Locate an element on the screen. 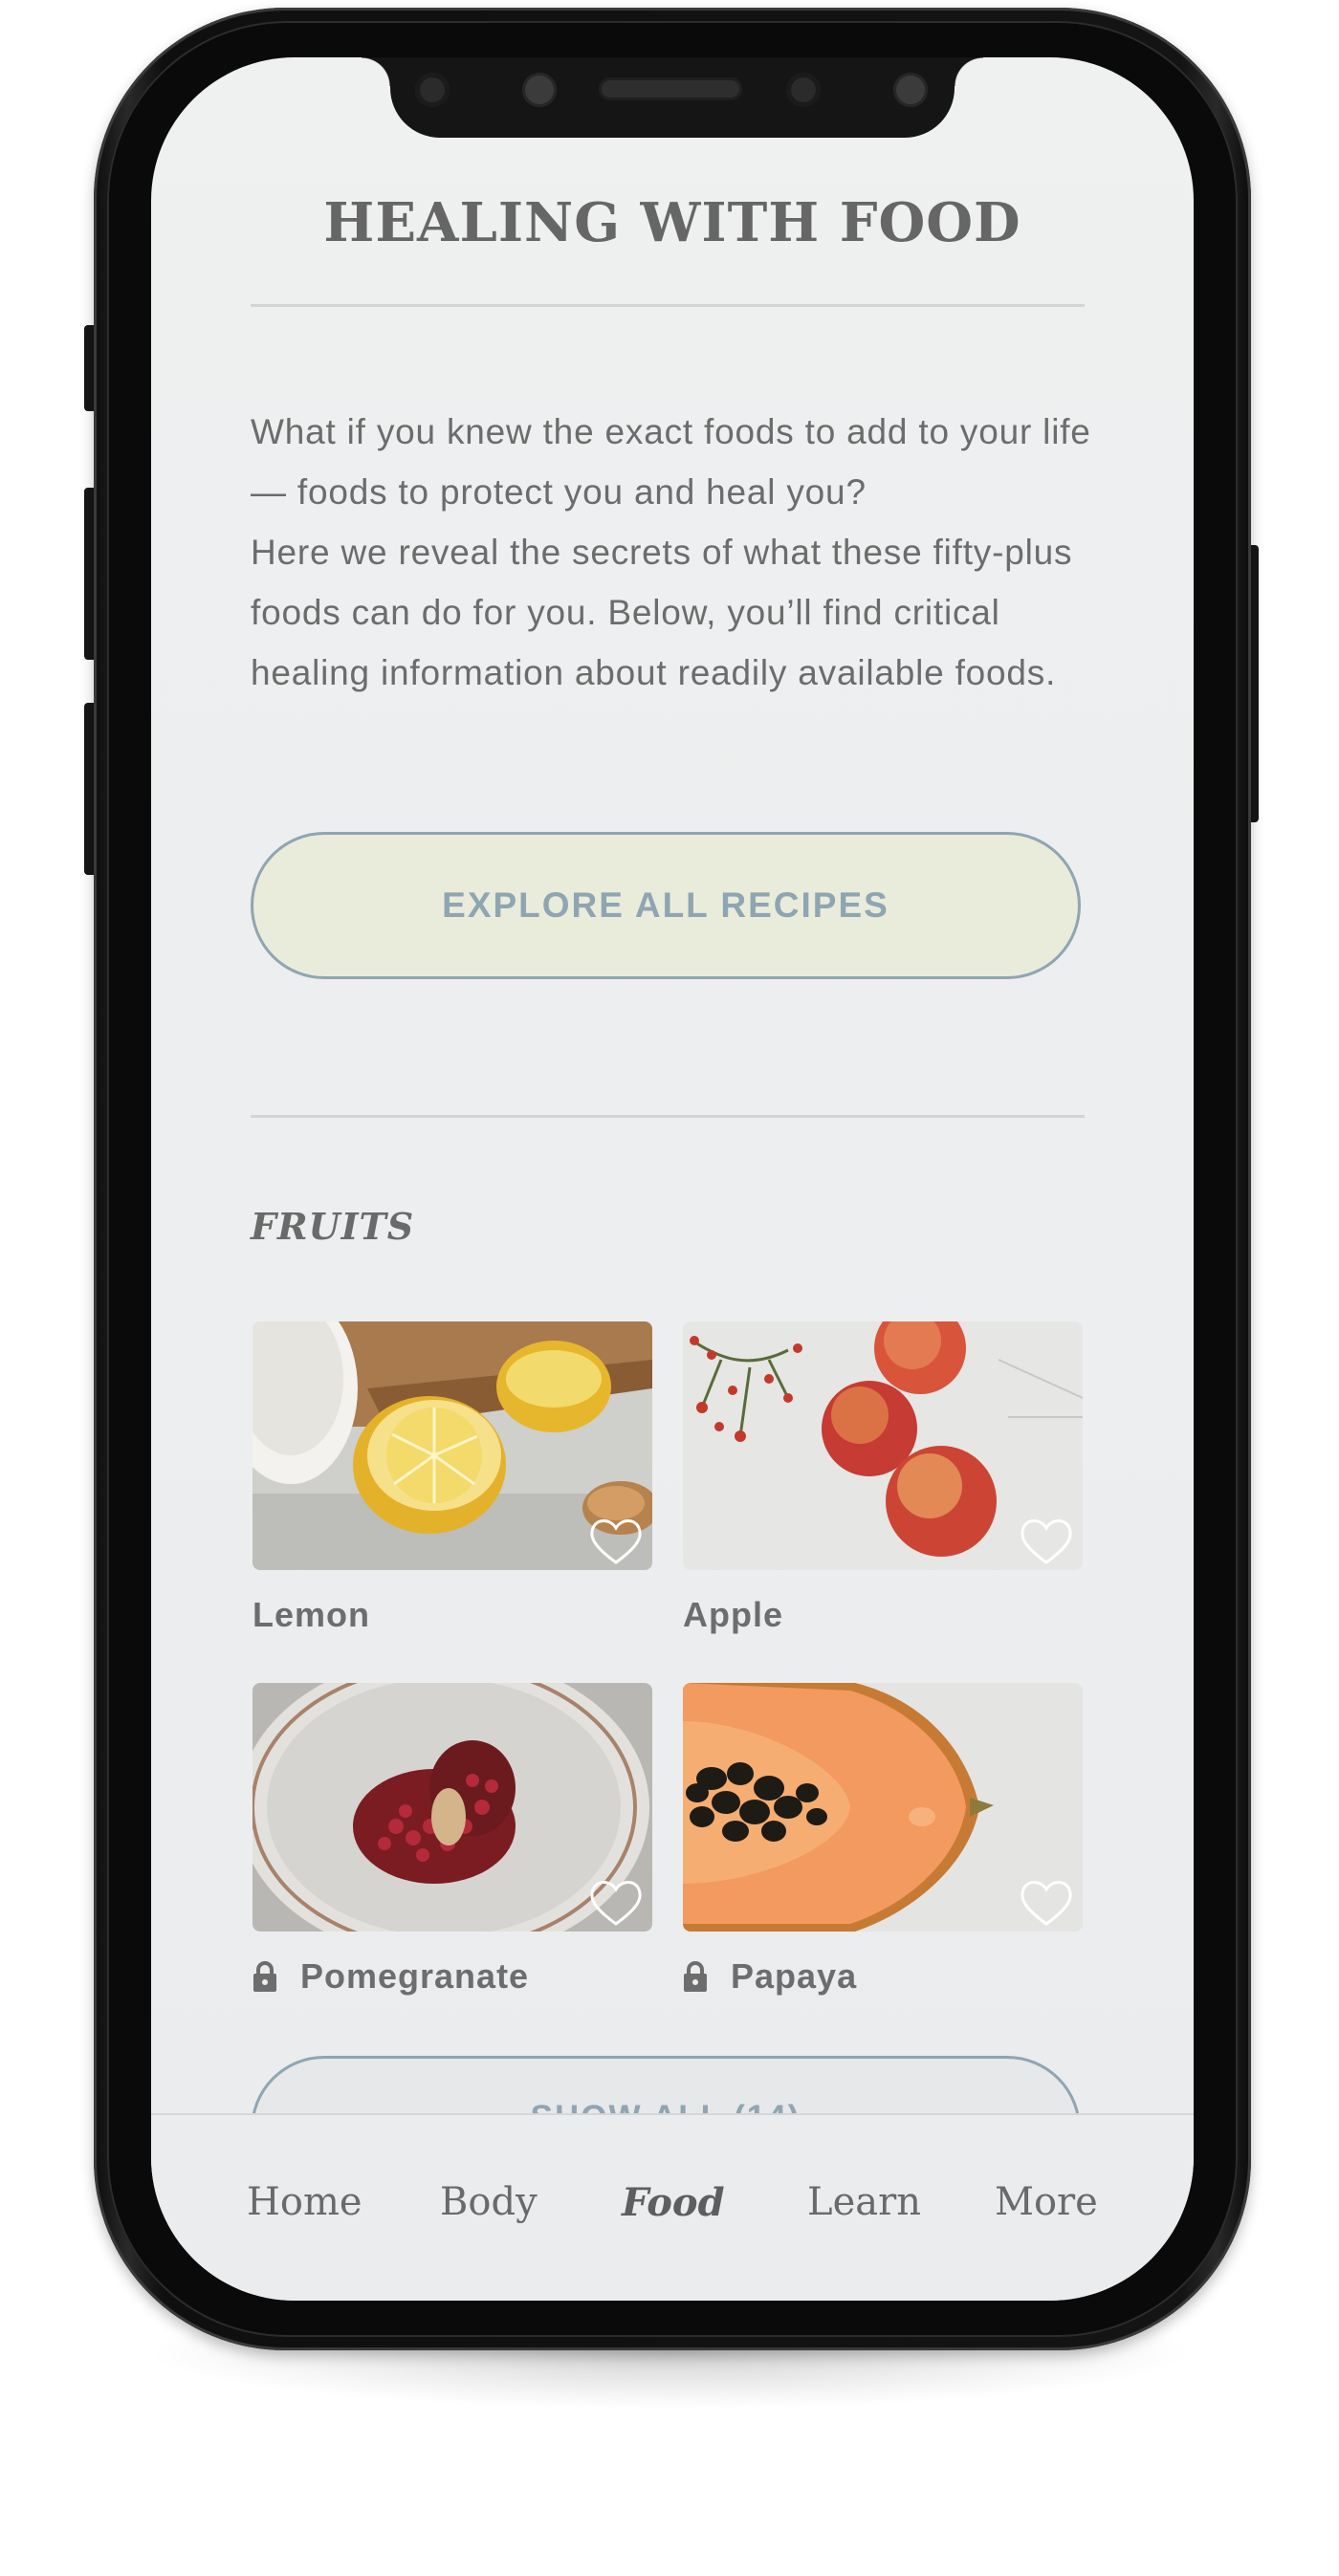 The image size is (1339, 2576). fruits-heading: FRUITS is located at coordinates (333, 1226).